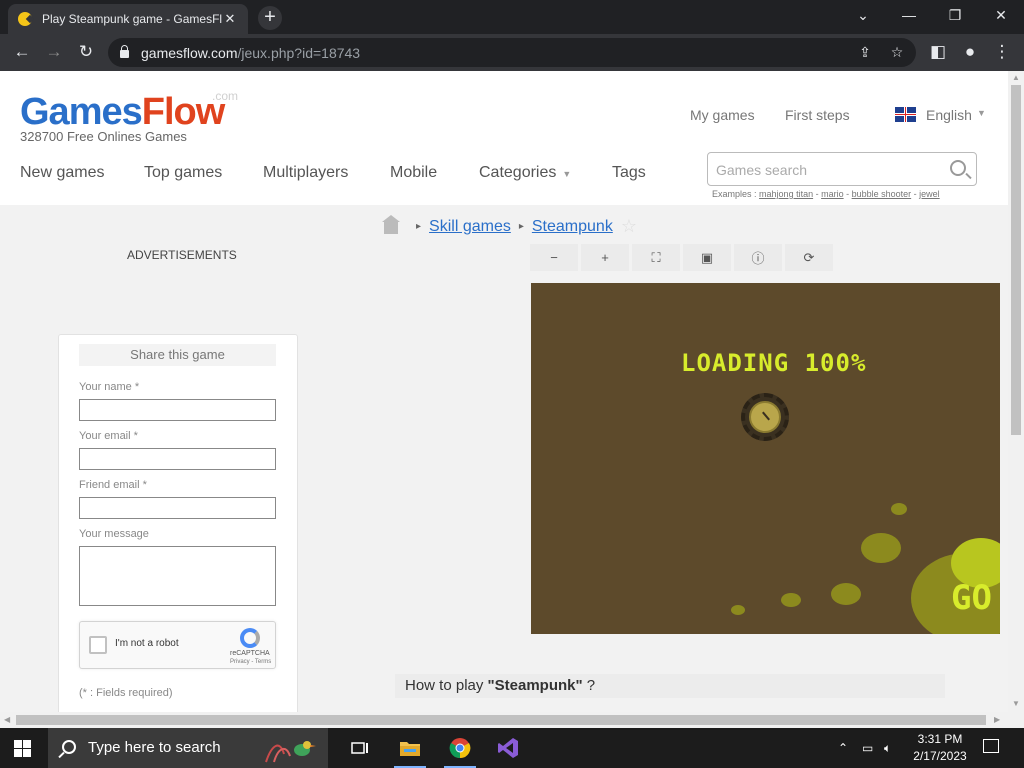  What do you see at coordinates (818, 170) in the screenshot?
I see `games-search-input` at bounding box center [818, 170].